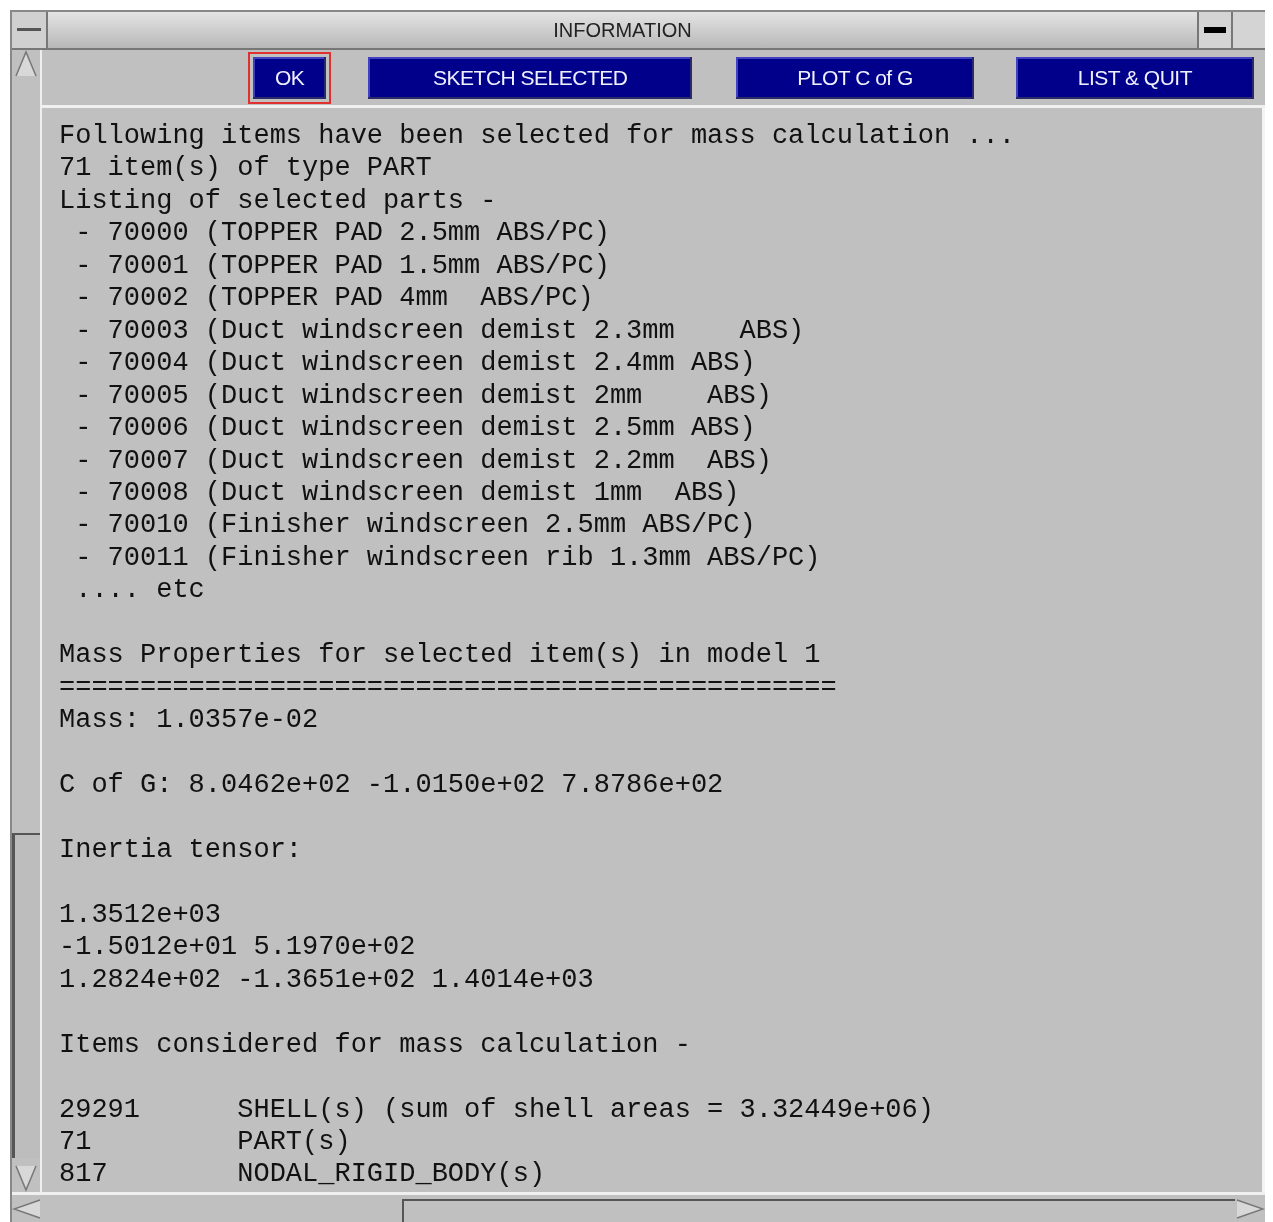 The image size is (1273, 1222). Describe the element at coordinates (622, 30) in the screenshot. I see `window-title: INFORMATION` at that location.